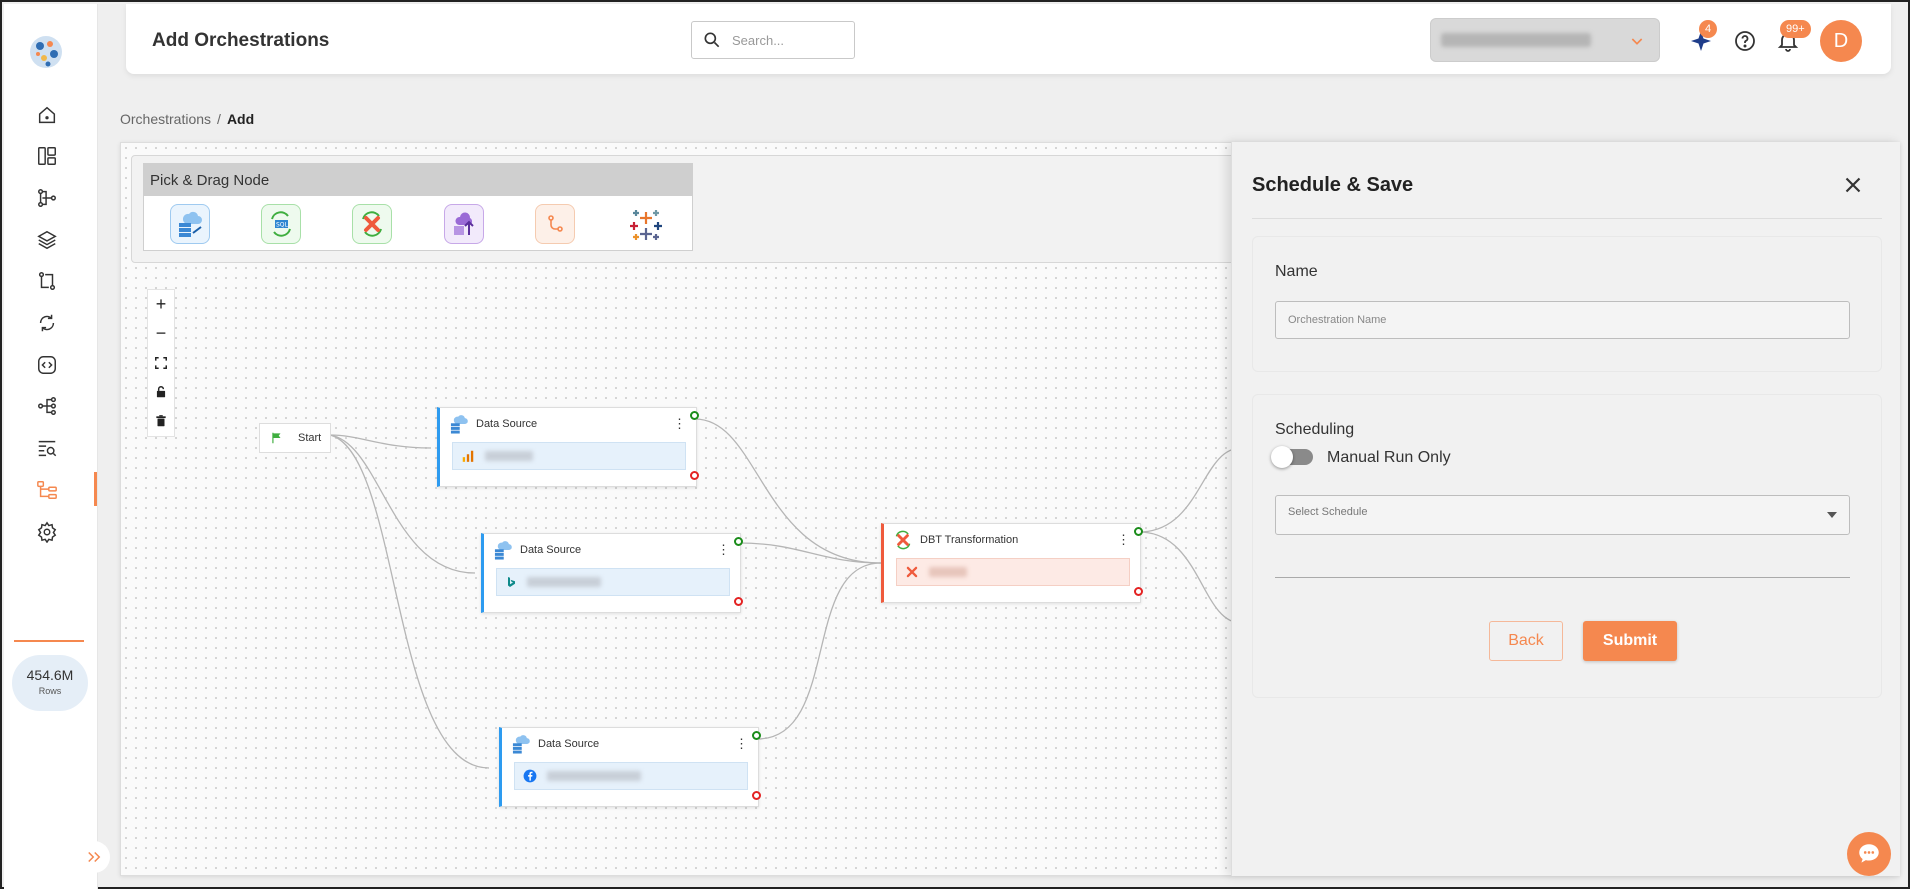 The height and width of the screenshot is (889, 1910). I want to click on double-chevron-right-icon, so click(94, 857).